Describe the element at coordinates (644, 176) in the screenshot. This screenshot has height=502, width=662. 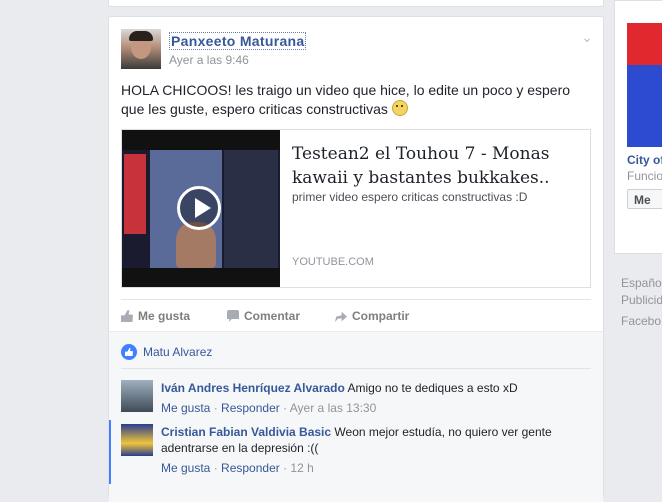
I see `sidebar-page-subtitle: Funcio` at that location.